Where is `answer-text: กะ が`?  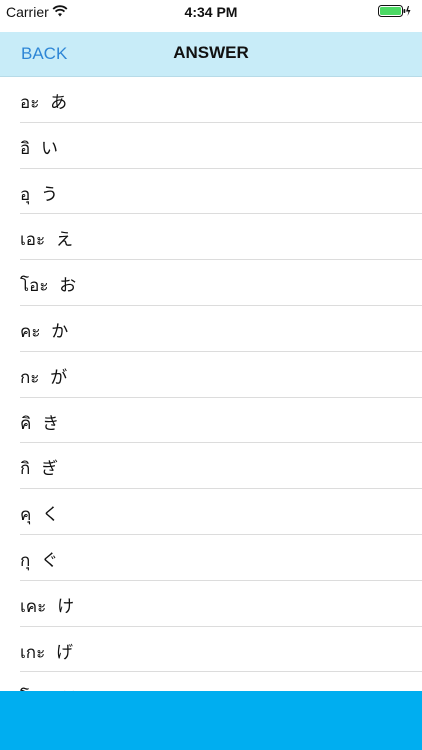
answer-text: กะ が is located at coordinates (44, 377).